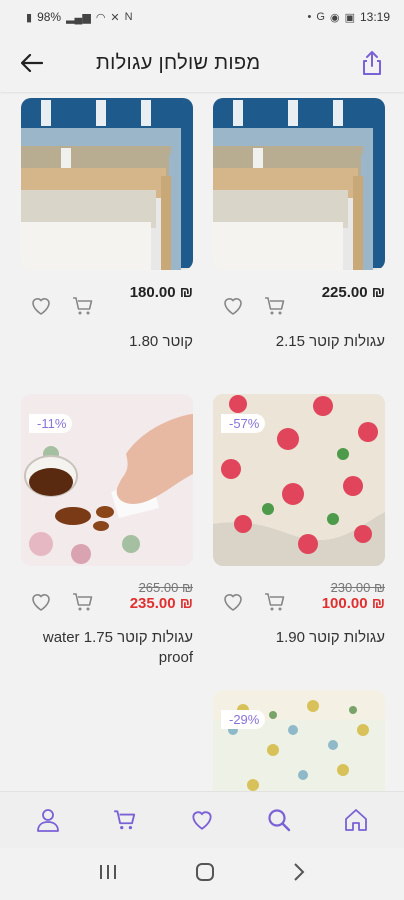 This screenshot has height=900, width=404. I want to click on discount-badge: -29%, so click(243, 719).